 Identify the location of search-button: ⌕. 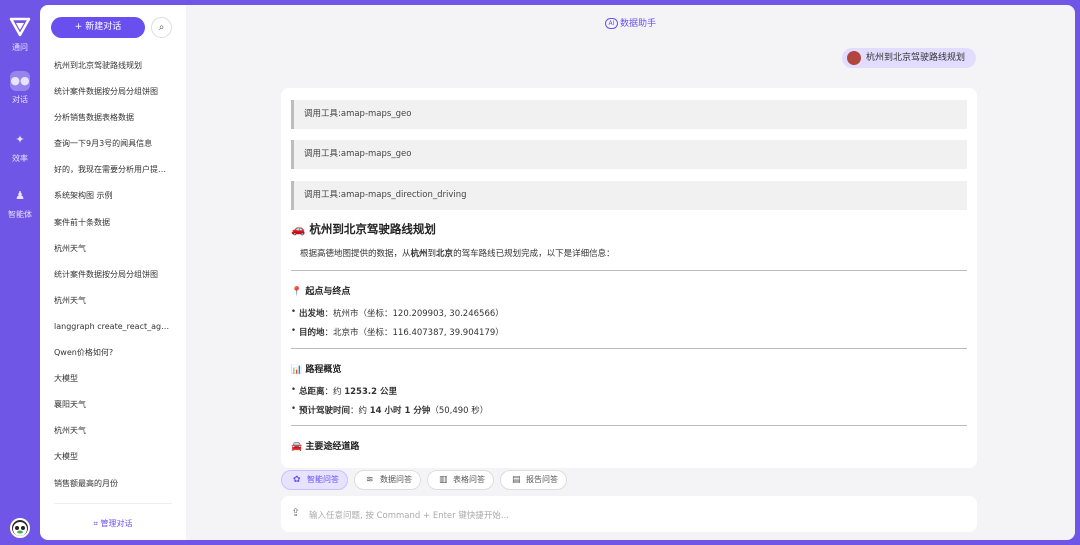
(161, 27).